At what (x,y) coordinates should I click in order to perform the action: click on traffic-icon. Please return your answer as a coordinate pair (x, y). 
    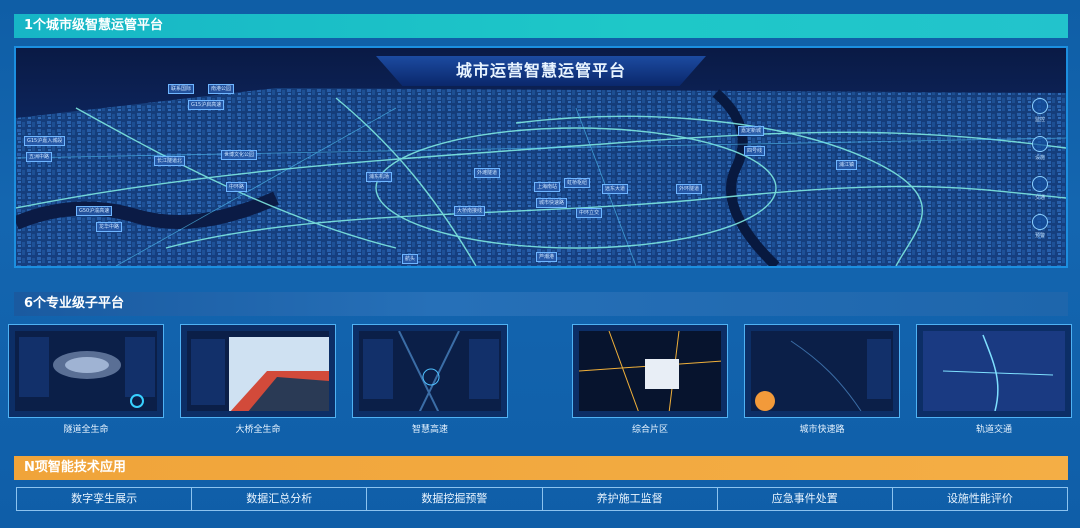
    Looking at the image, I should click on (1040, 184).